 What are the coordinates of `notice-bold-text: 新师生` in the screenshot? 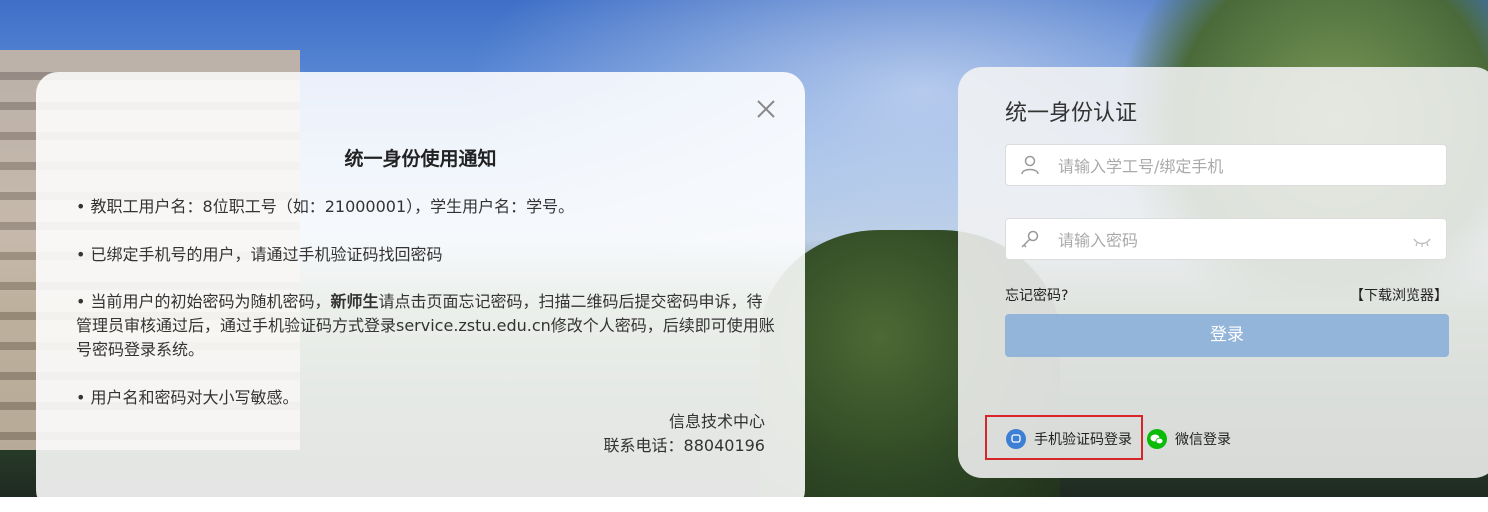 It's located at (354, 301).